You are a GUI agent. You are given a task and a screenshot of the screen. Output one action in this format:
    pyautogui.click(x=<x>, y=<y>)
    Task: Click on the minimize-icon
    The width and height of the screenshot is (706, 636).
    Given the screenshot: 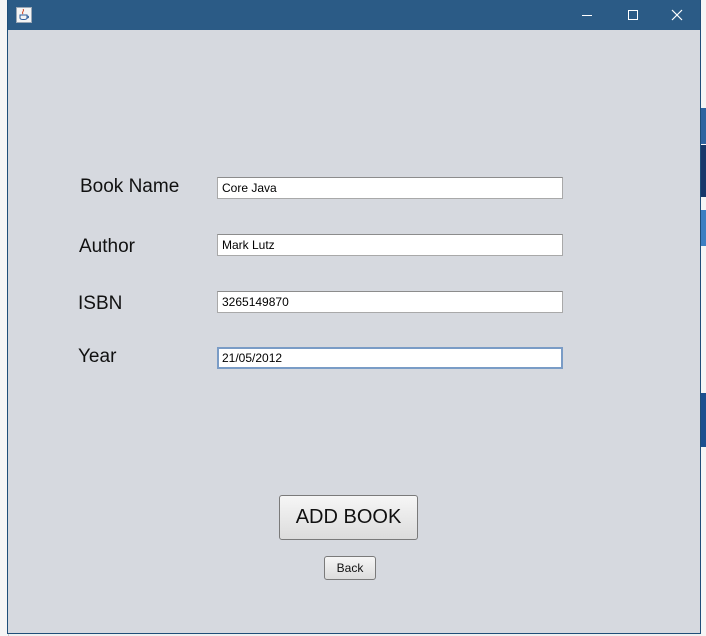 What is the action you would take?
    pyautogui.click(x=587, y=15)
    